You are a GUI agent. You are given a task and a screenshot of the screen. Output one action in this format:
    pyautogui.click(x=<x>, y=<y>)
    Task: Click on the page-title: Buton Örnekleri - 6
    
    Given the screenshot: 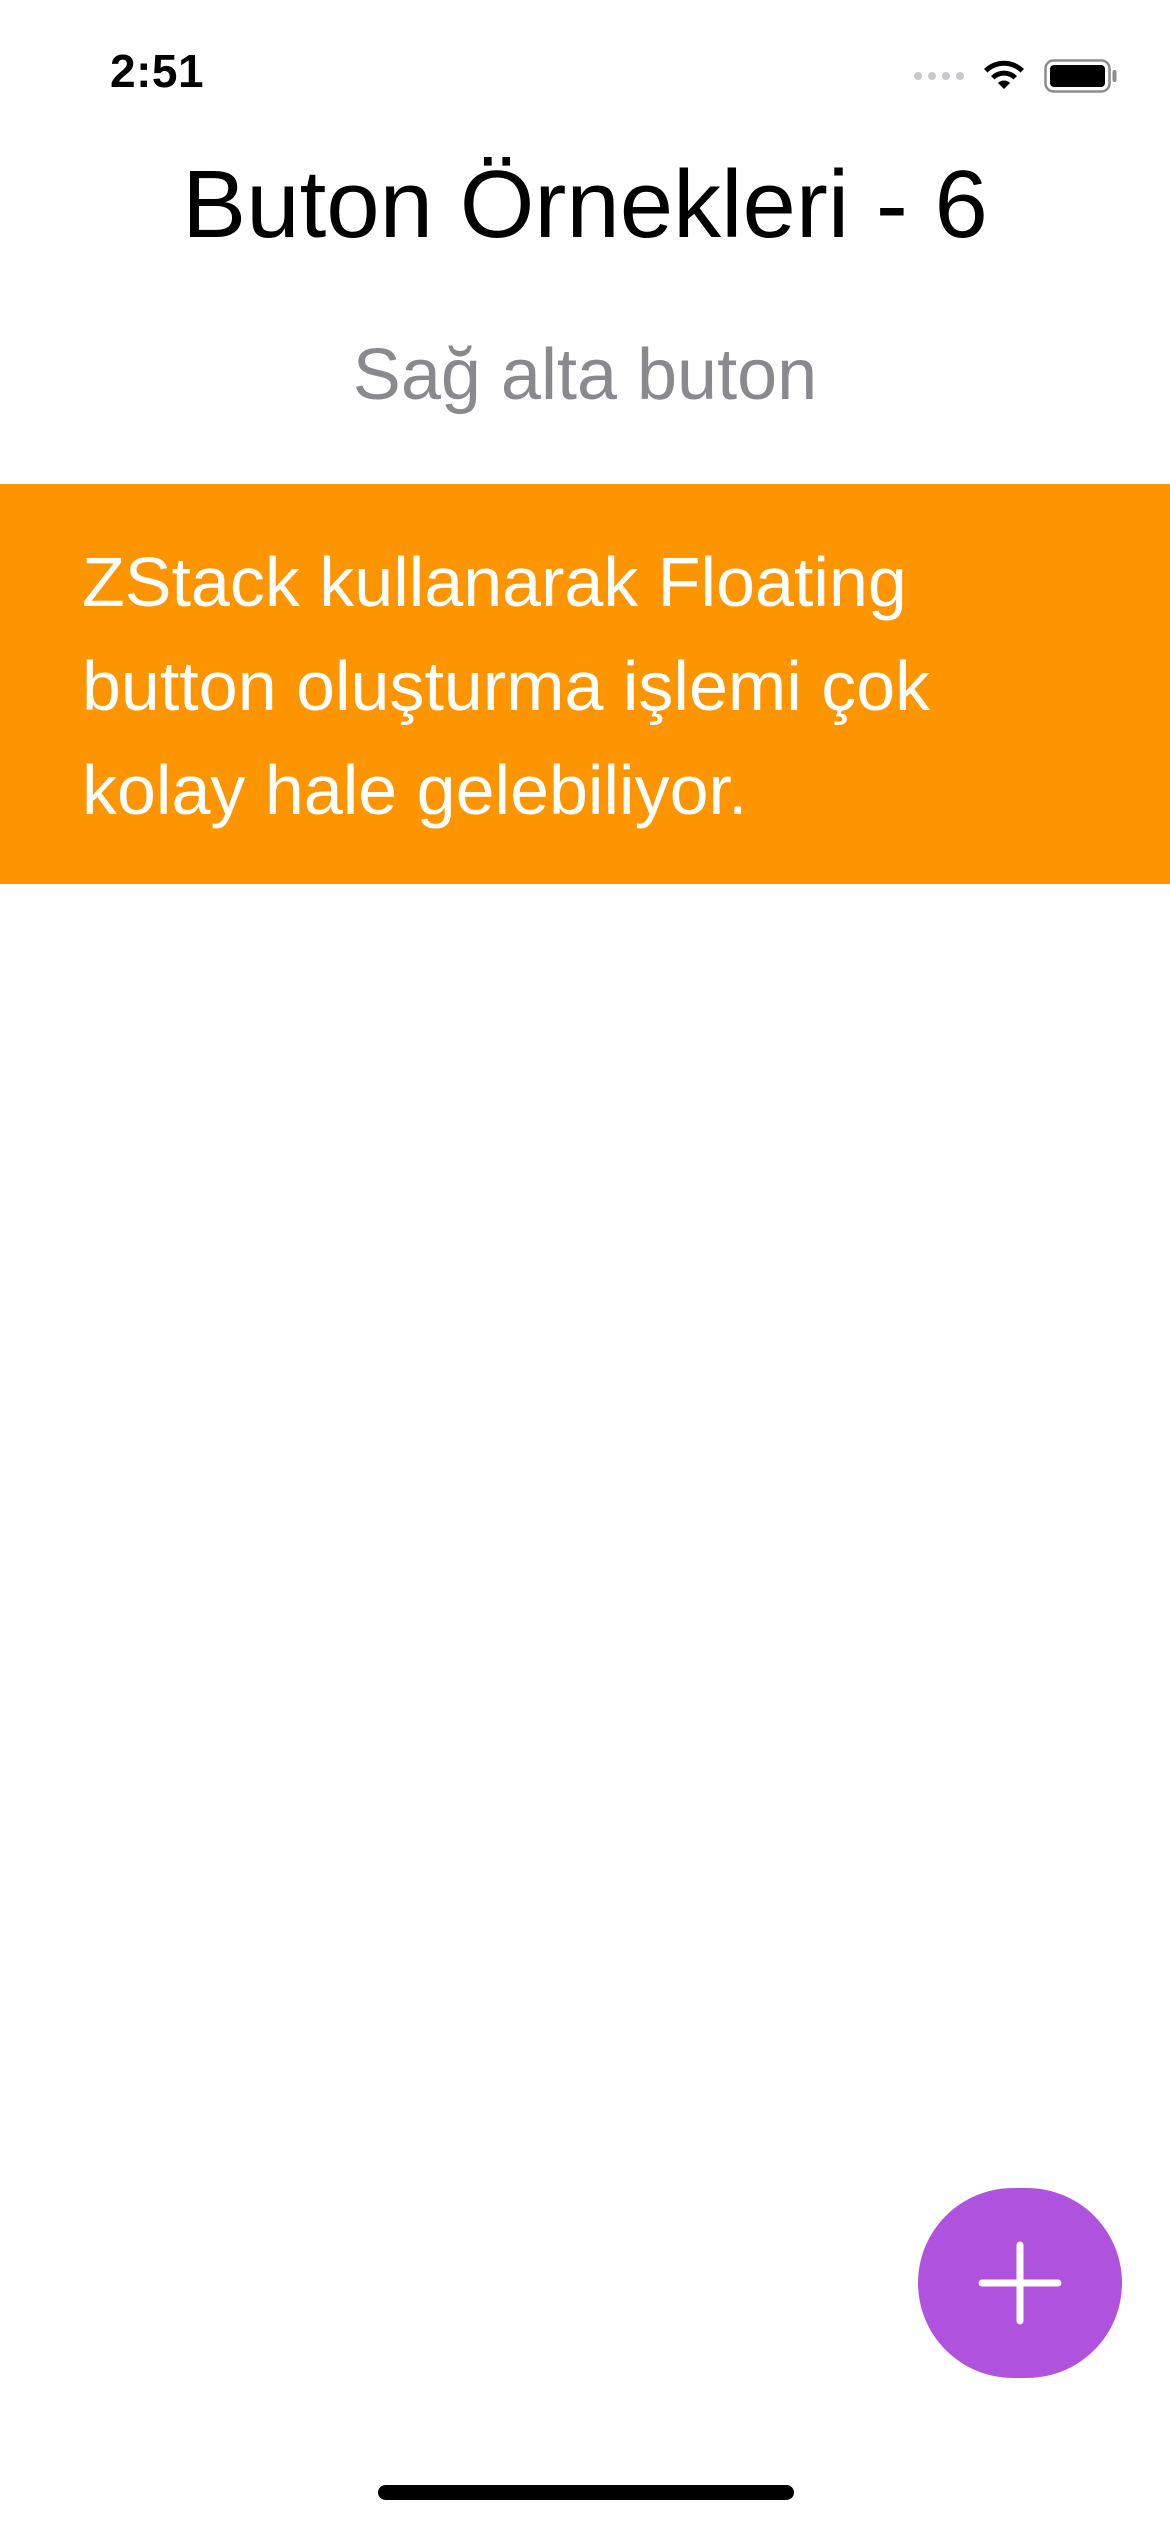 What is the action you would take?
    pyautogui.click(x=585, y=204)
    